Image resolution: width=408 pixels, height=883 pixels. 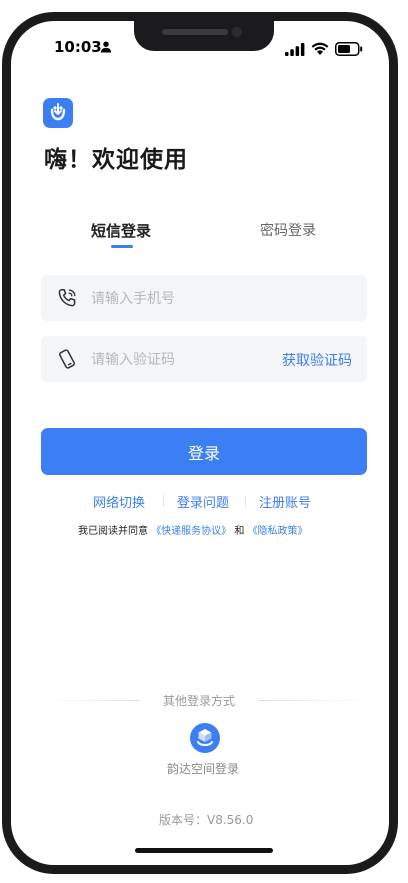 What do you see at coordinates (317, 360) in the screenshot?
I see `get-code-button: 获取验证码` at bounding box center [317, 360].